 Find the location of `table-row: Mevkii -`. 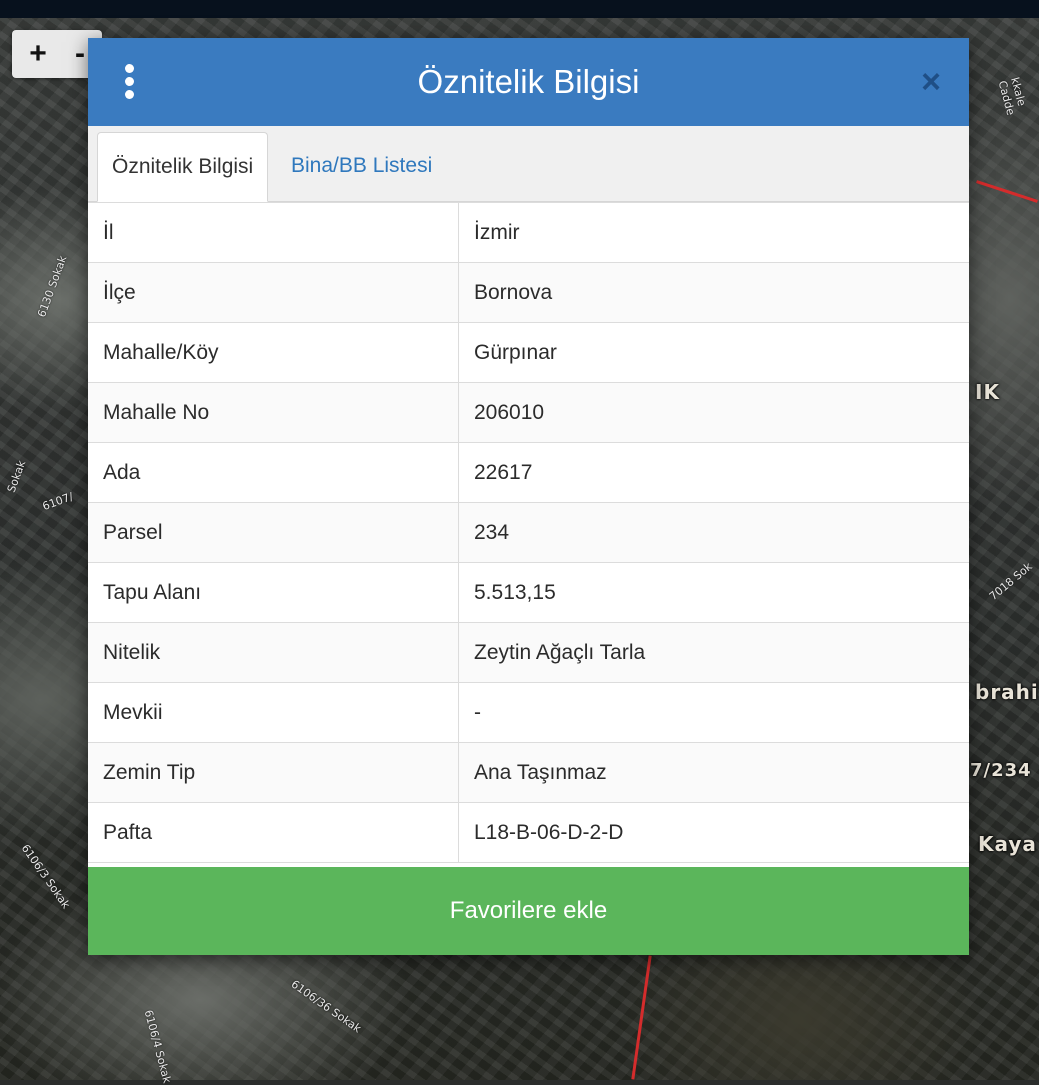

table-row: Mevkii - is located at coordinates (528, 712).